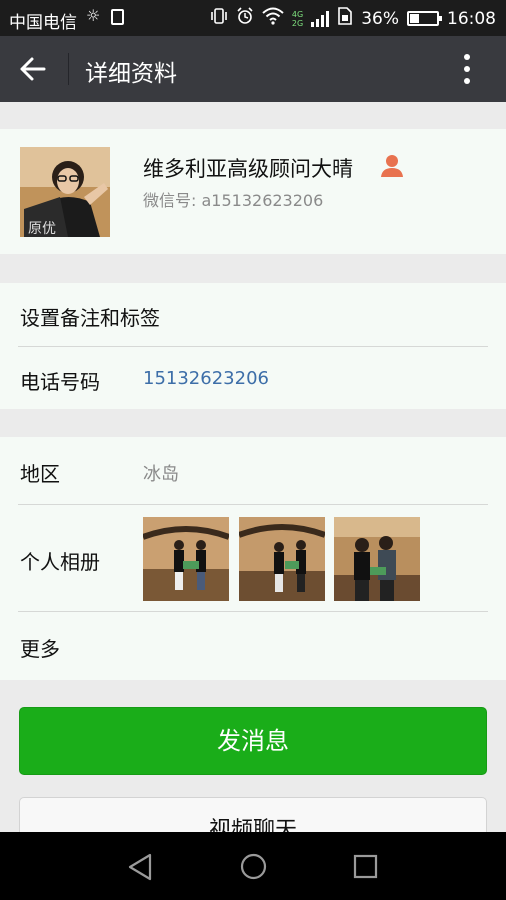 This screenshot has width=506, height=900. Describe the element at coordinates (471, 18) in the screenshot. I see `clock: 16:08` at that location.